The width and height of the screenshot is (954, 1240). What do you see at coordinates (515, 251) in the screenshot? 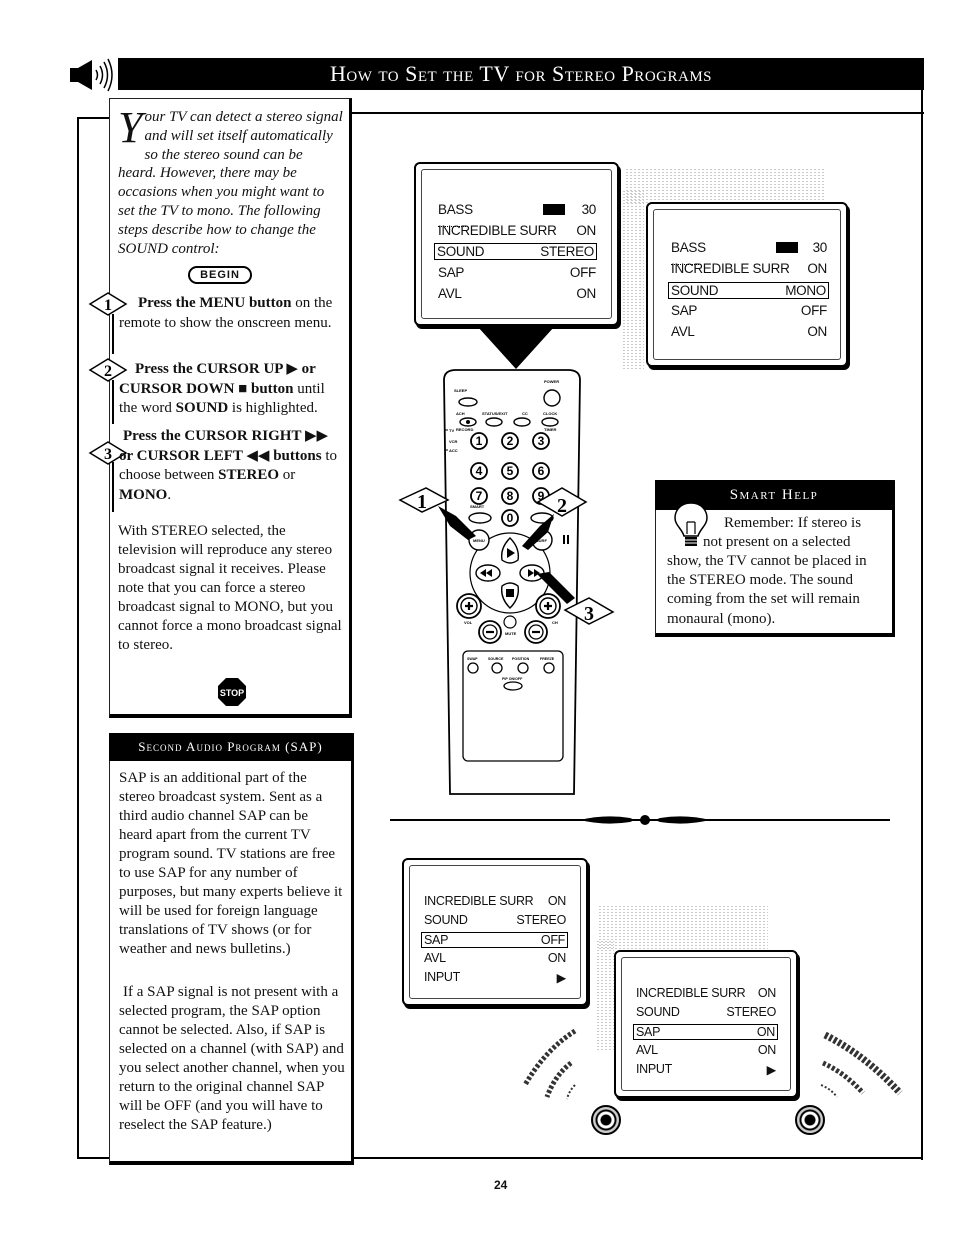
I see `osd-row-highlighted: SOUND STEREO` at bounding box center [515, 251].